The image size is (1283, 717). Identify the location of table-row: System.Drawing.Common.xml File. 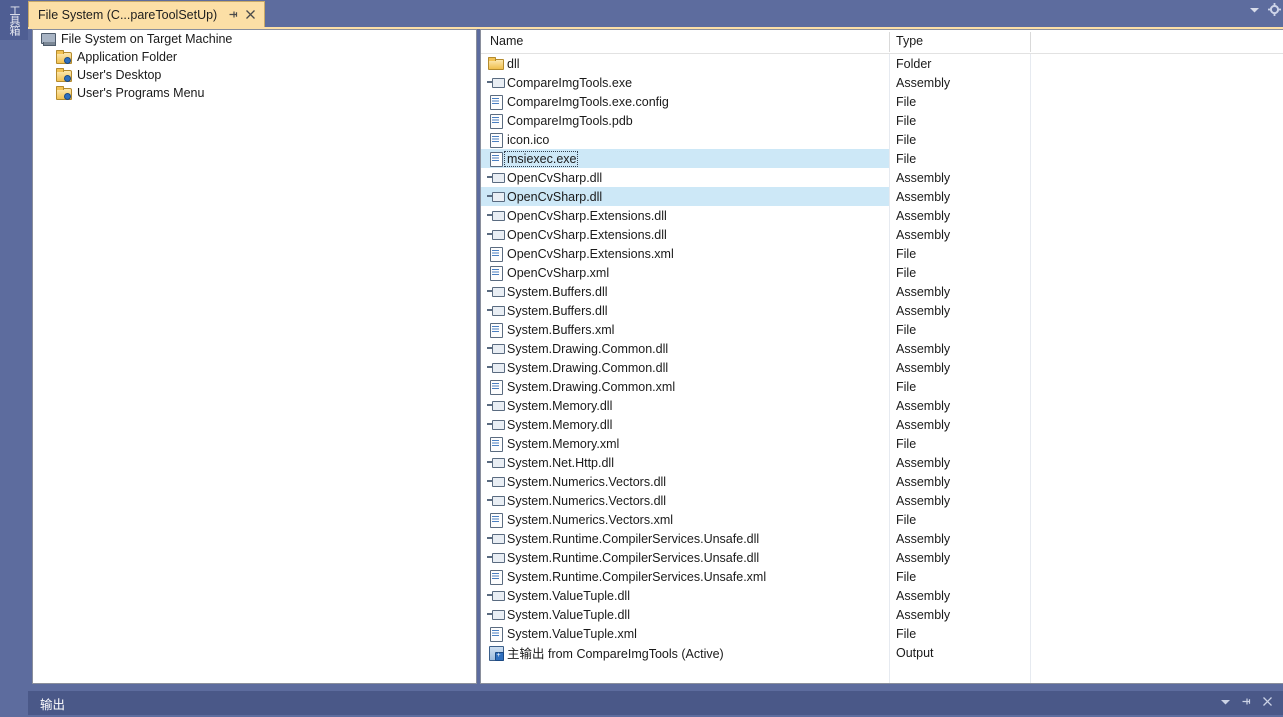
(882, 386).